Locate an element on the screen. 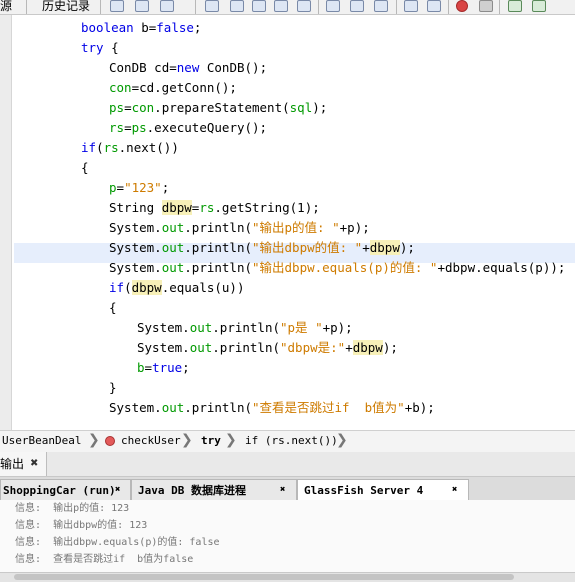 Image resolution: width=575 pixels, height=582 pixels. code-line: } is located at coordinates (113, 387).